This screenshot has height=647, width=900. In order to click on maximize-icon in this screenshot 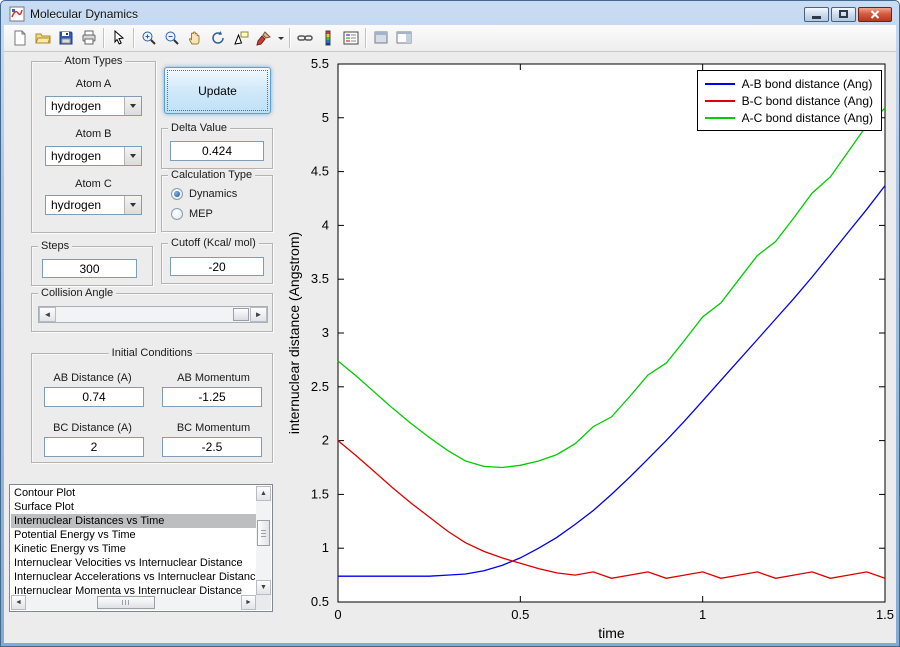, I will do `click(843, 14)`.